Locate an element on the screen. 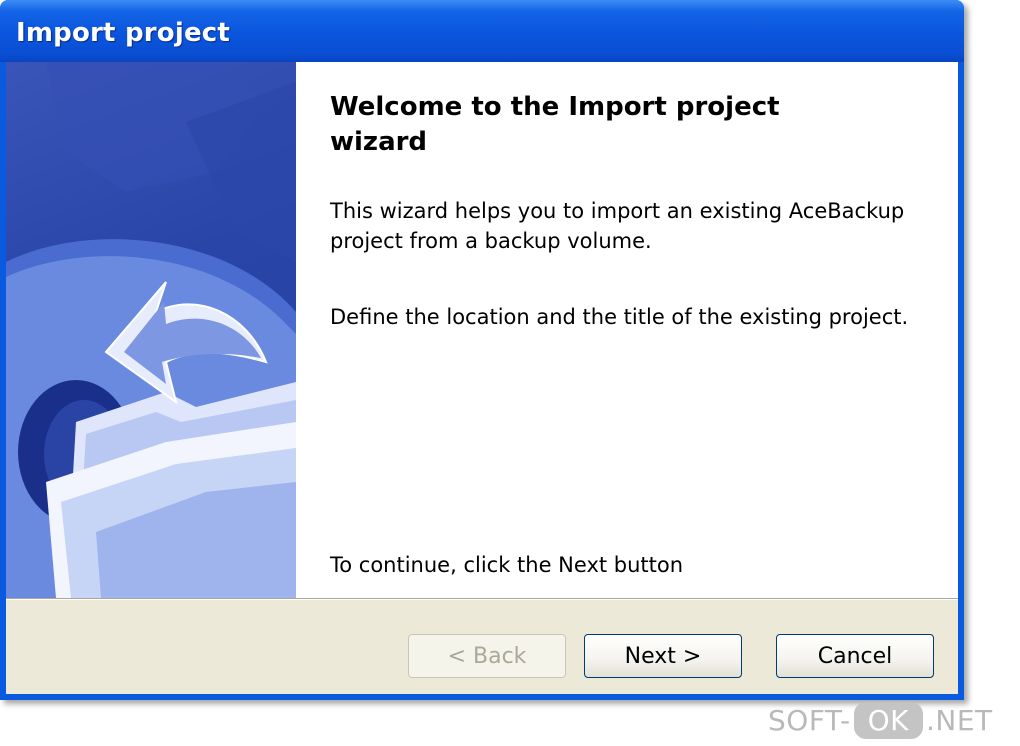 This screenshot has height=746, width=1020. button-separator is located at coordinates (482, 599).